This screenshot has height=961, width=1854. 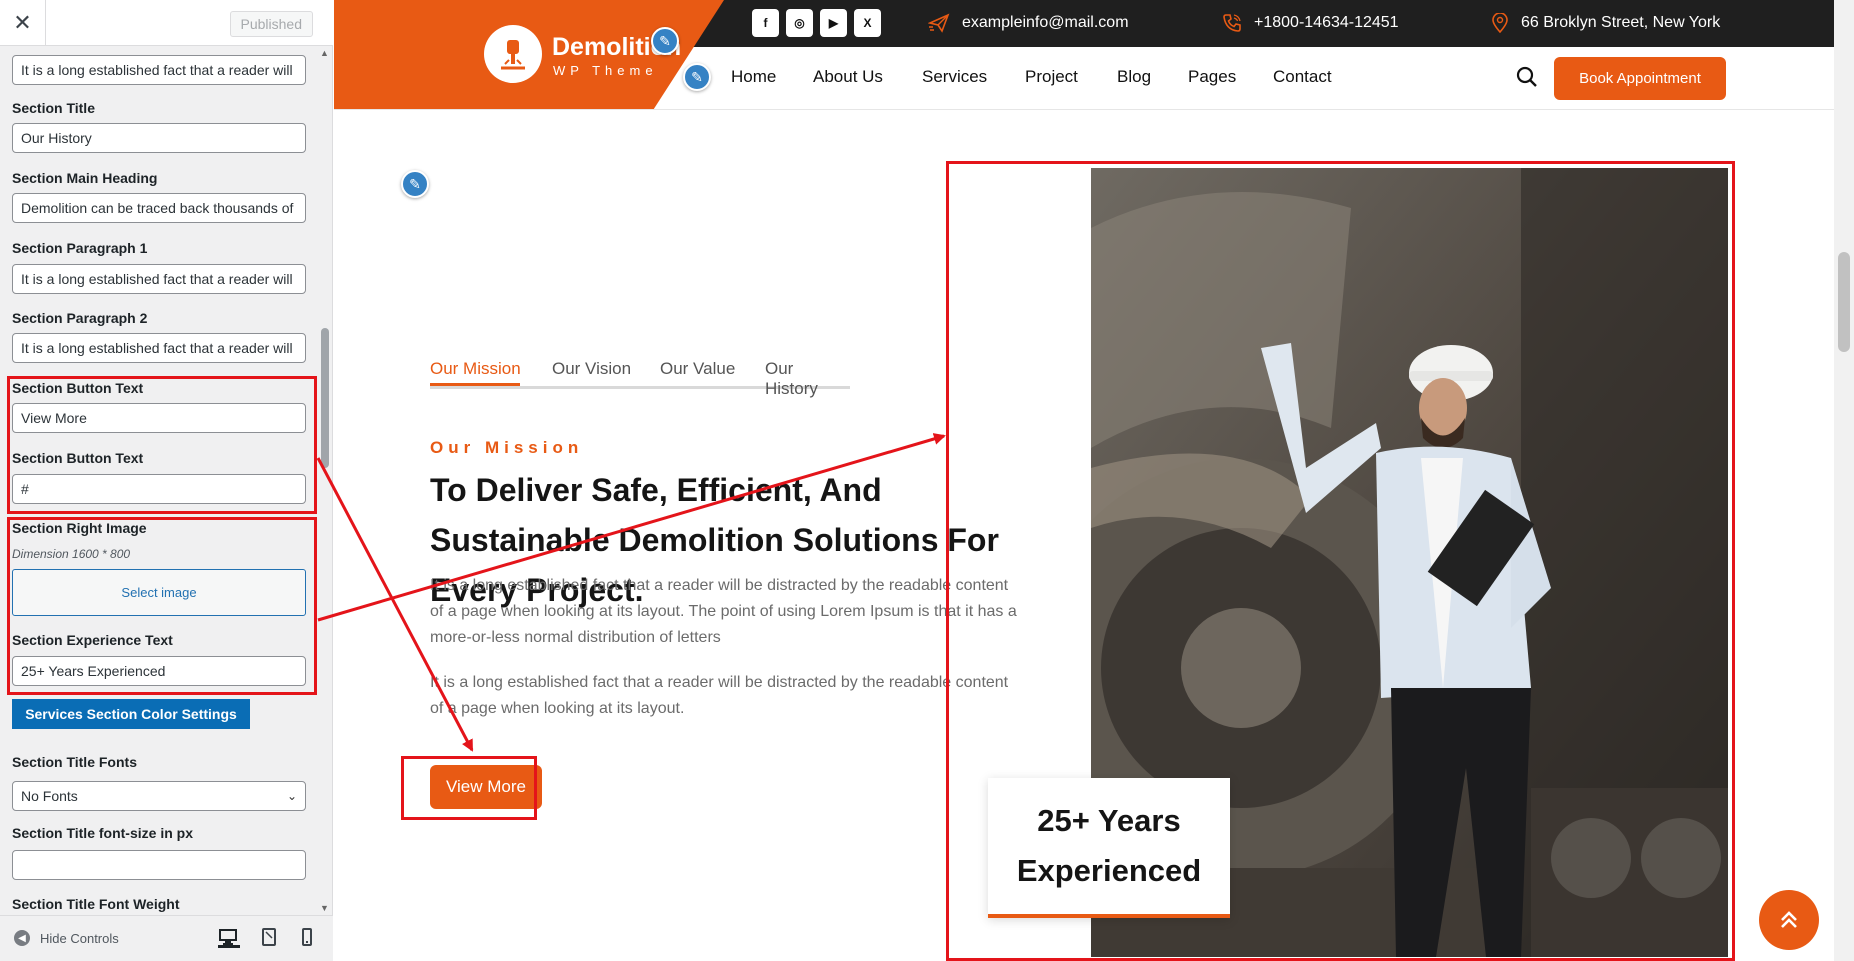 What do you see at coordinates (324, 908) in the screenshot?
I see `scroll-down-icon: ▼` at bounding box center [324, 908].